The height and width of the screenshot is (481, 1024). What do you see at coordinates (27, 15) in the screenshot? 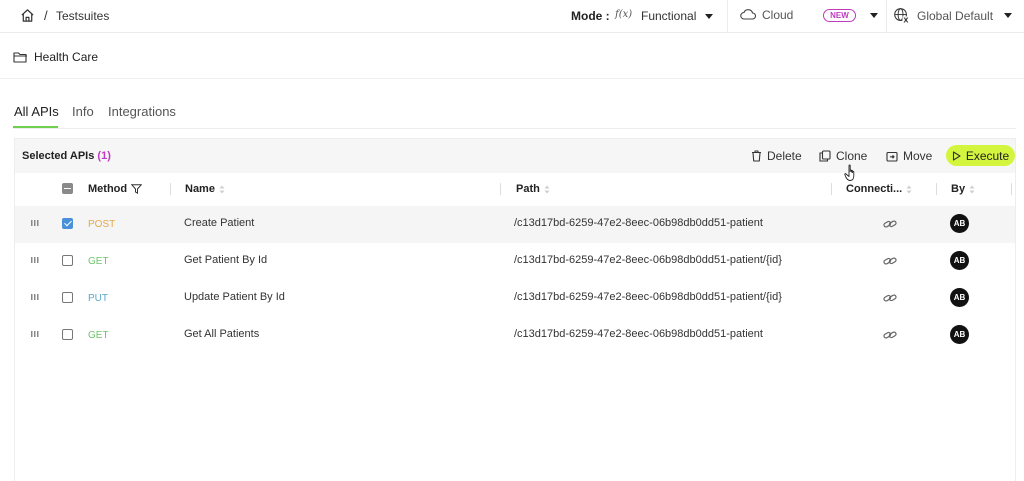
I see `home-icon` at bounding box center [27, 15].